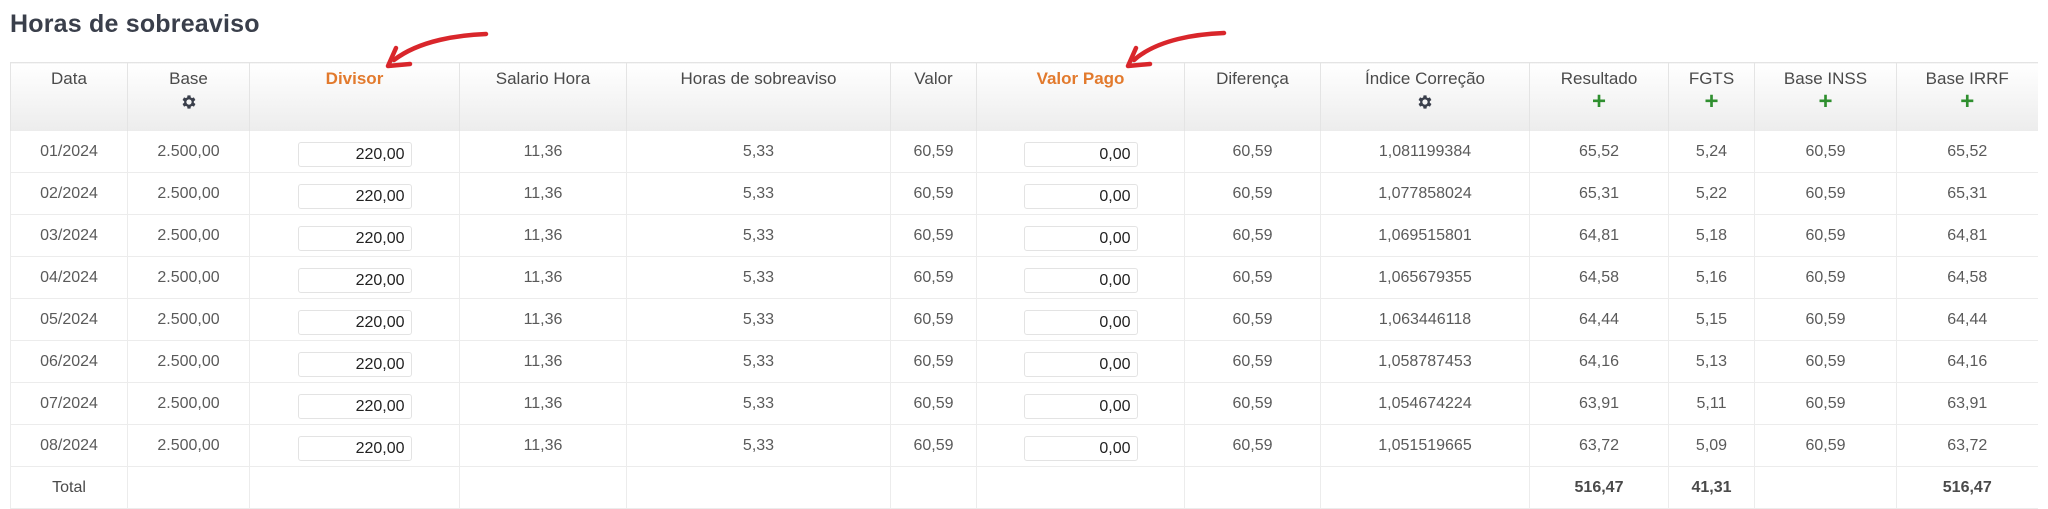 The height and width of the screenshot is (509, 2048). I want to click on column-header-label: Base INSS, so click(1825, 78).